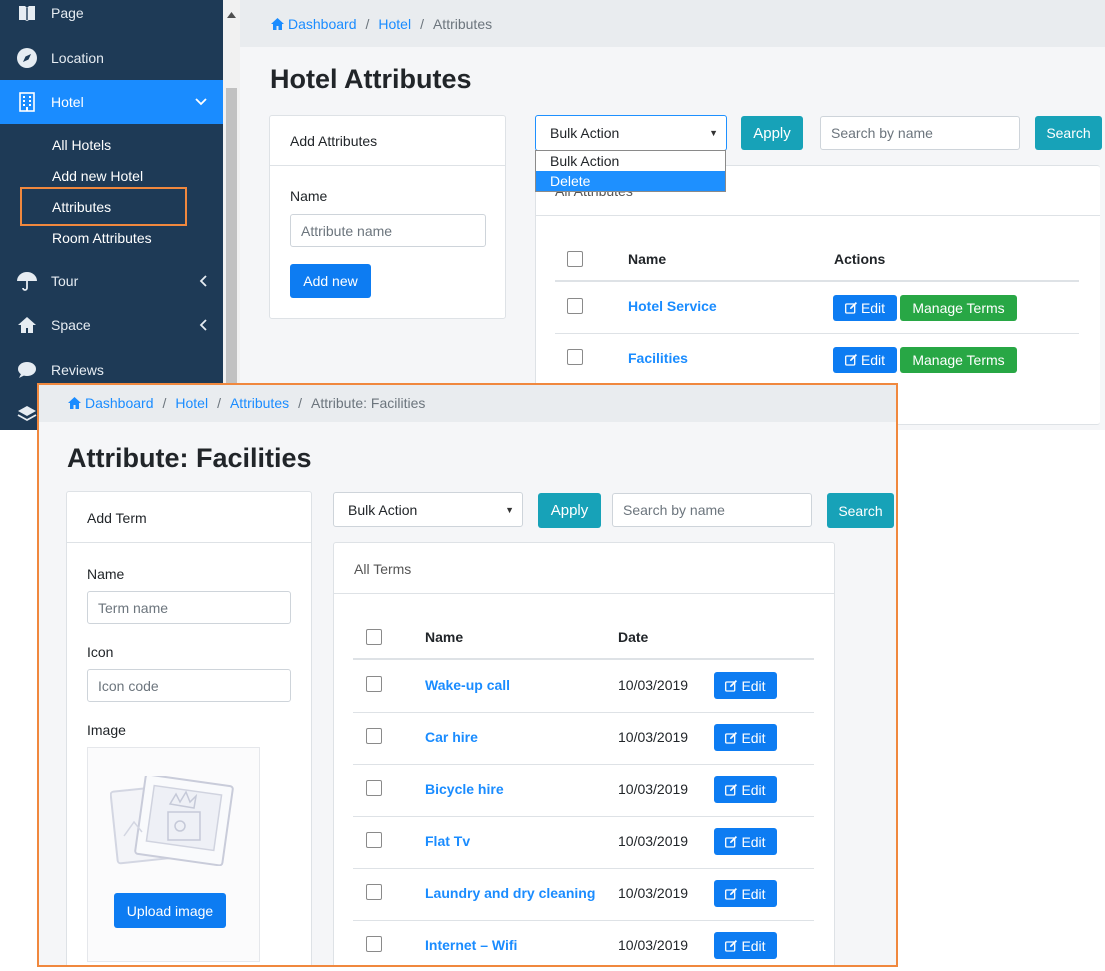 This screenshot has height=971, width=1105. I want to click on breadcrumb-attributes: Attributes, so click(259, 403).